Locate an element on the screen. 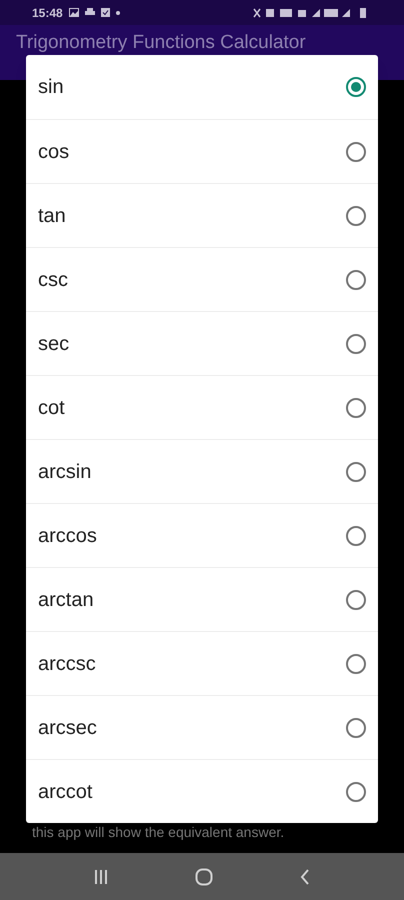 The image size is (404, 900). option-label: tan is located at coordinates (52, 216).